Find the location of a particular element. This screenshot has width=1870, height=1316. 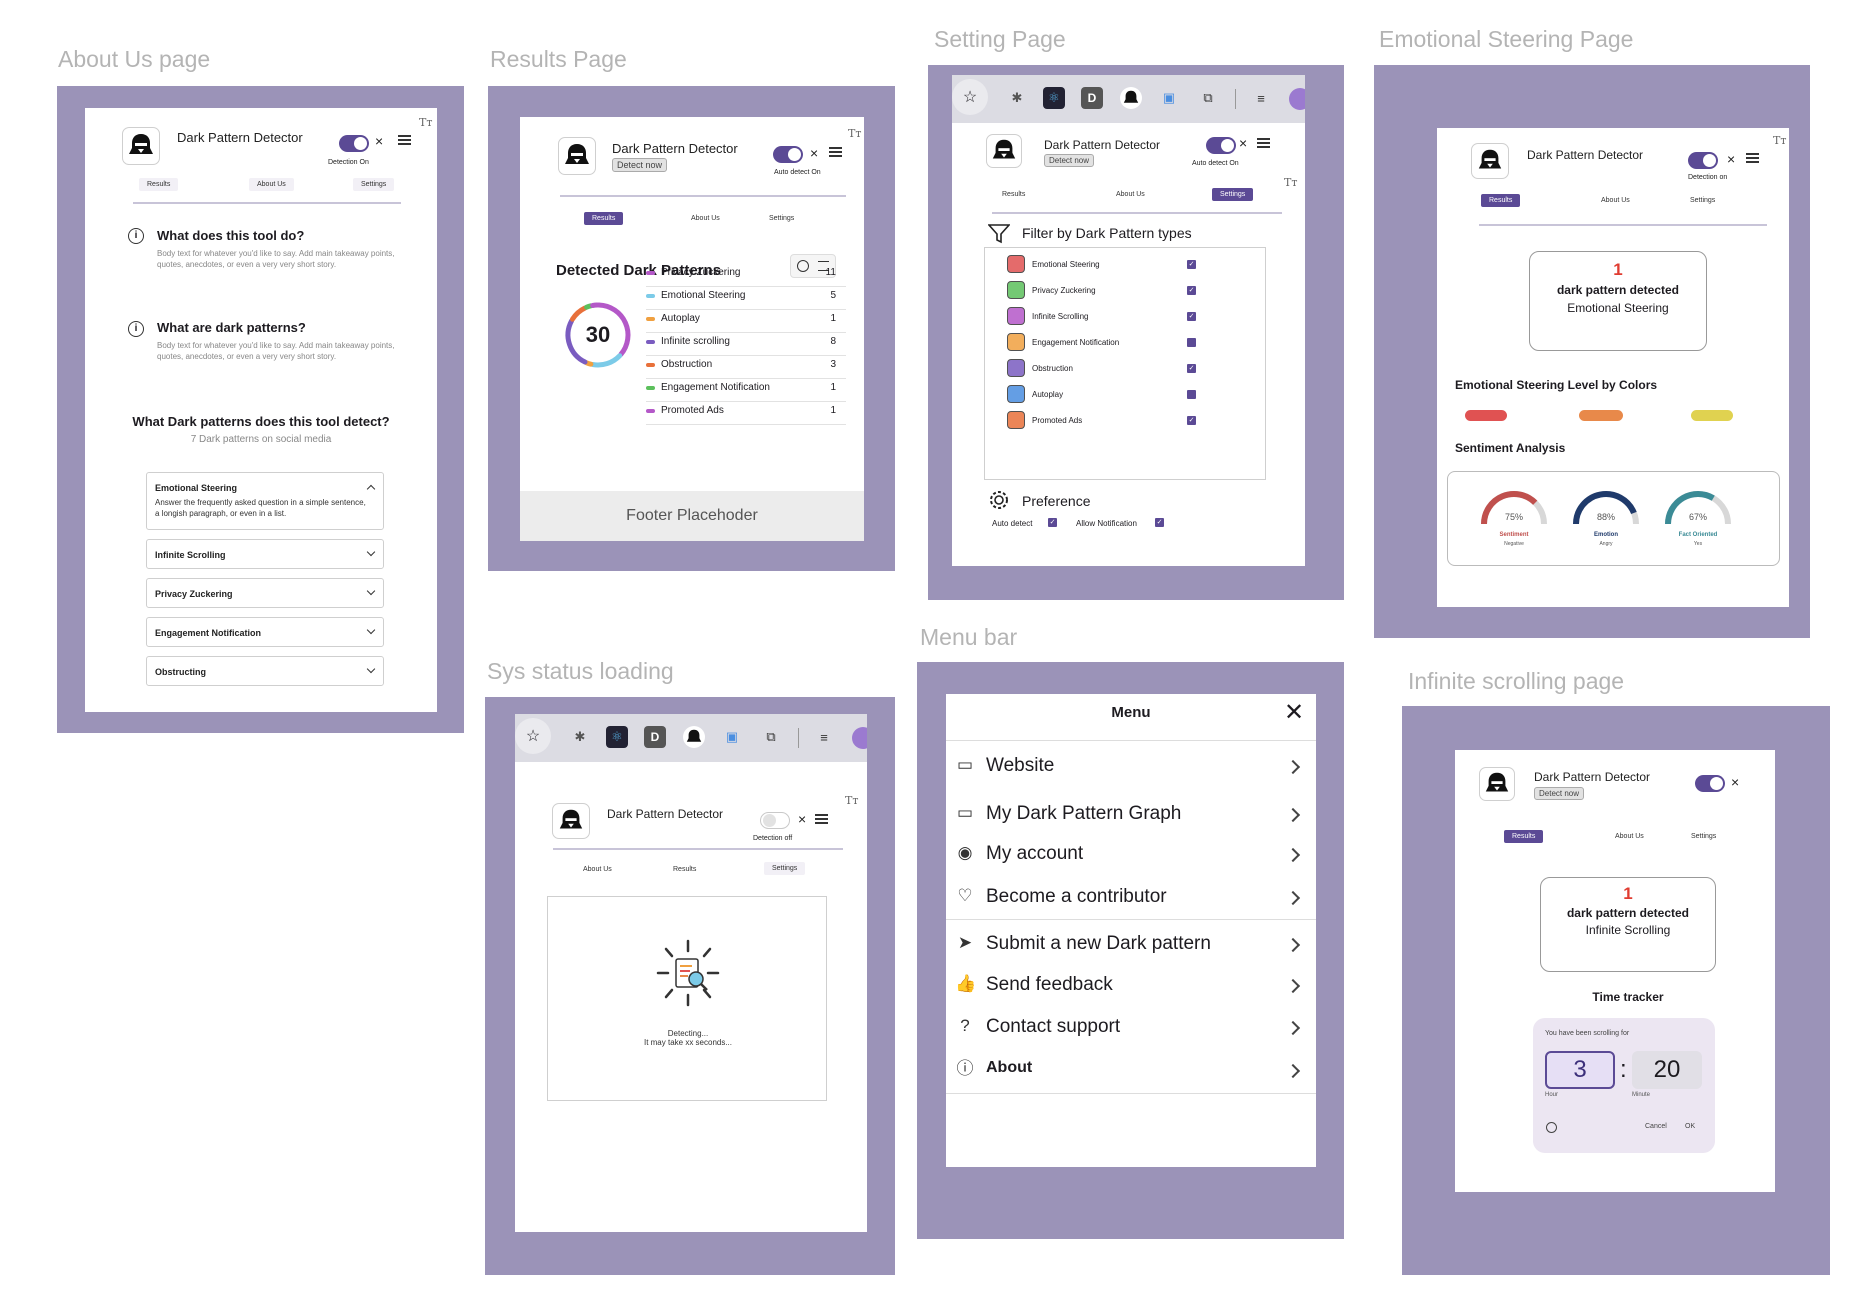

filter-row: Autoplay is located at coordinates (1126, 395).